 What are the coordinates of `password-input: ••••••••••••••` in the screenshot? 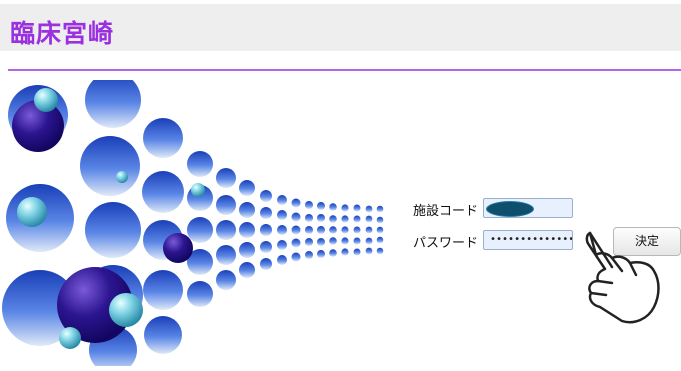 It's located at (528, 240).